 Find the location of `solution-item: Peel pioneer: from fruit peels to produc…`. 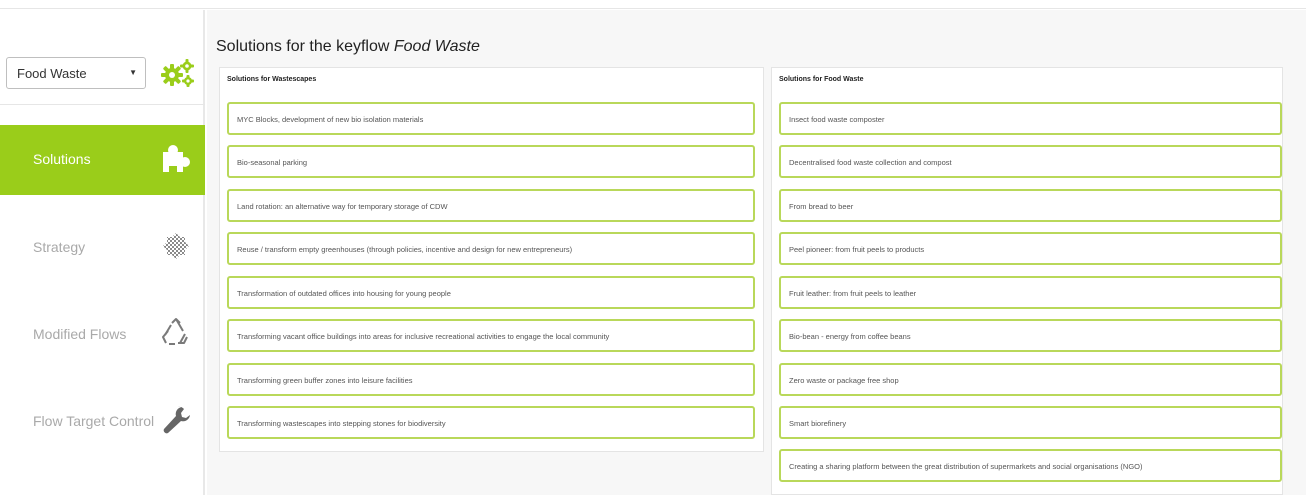

solution-item: Peel pioneer: from fruit peels to produc… is located at coordinates (1030, 248).